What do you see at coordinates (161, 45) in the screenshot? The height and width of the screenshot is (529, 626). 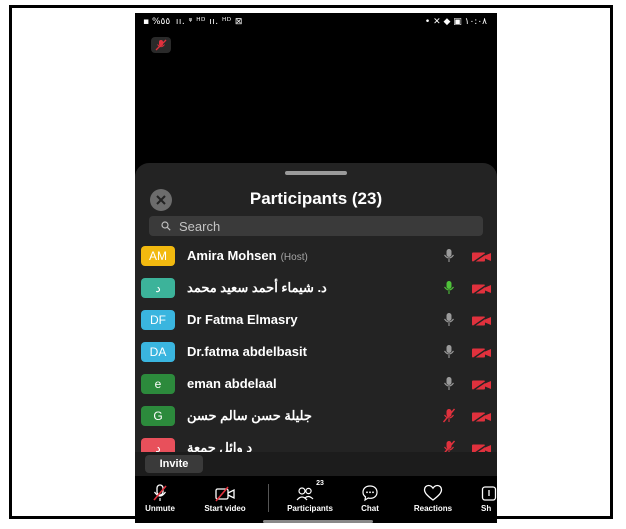 I see `self-muted-mic-icon` at bounding box center [161, 45].